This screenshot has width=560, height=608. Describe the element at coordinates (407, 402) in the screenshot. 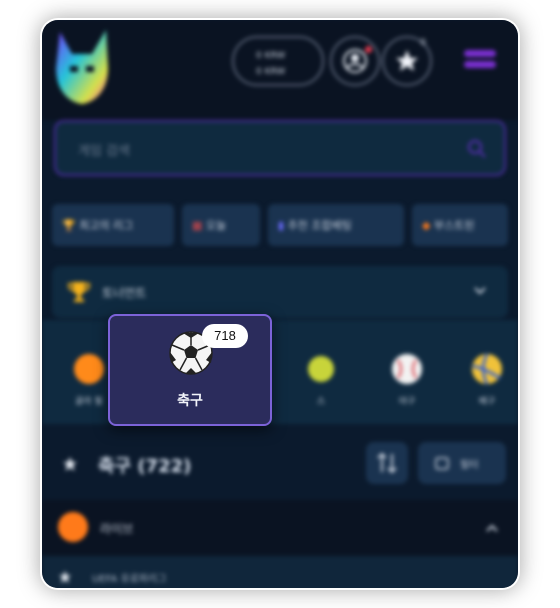

I see `sport-label: 야구` at that location.